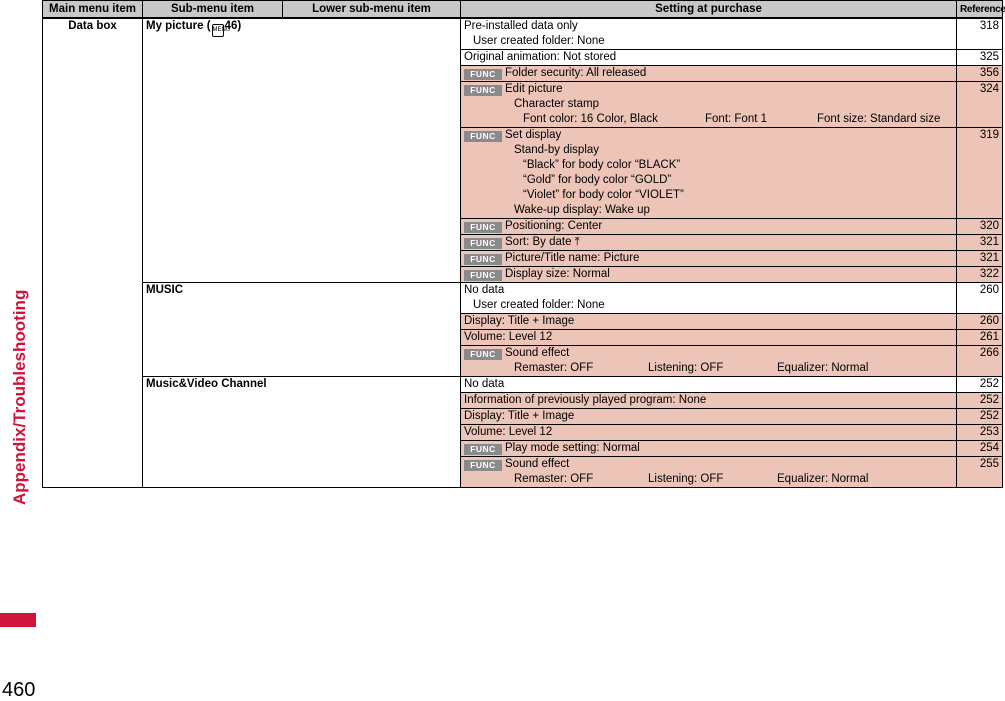 The width and height of the screenshot is (1005, 701). I want to click on setting-cell: No data User created folder: None, so click(708, 298).